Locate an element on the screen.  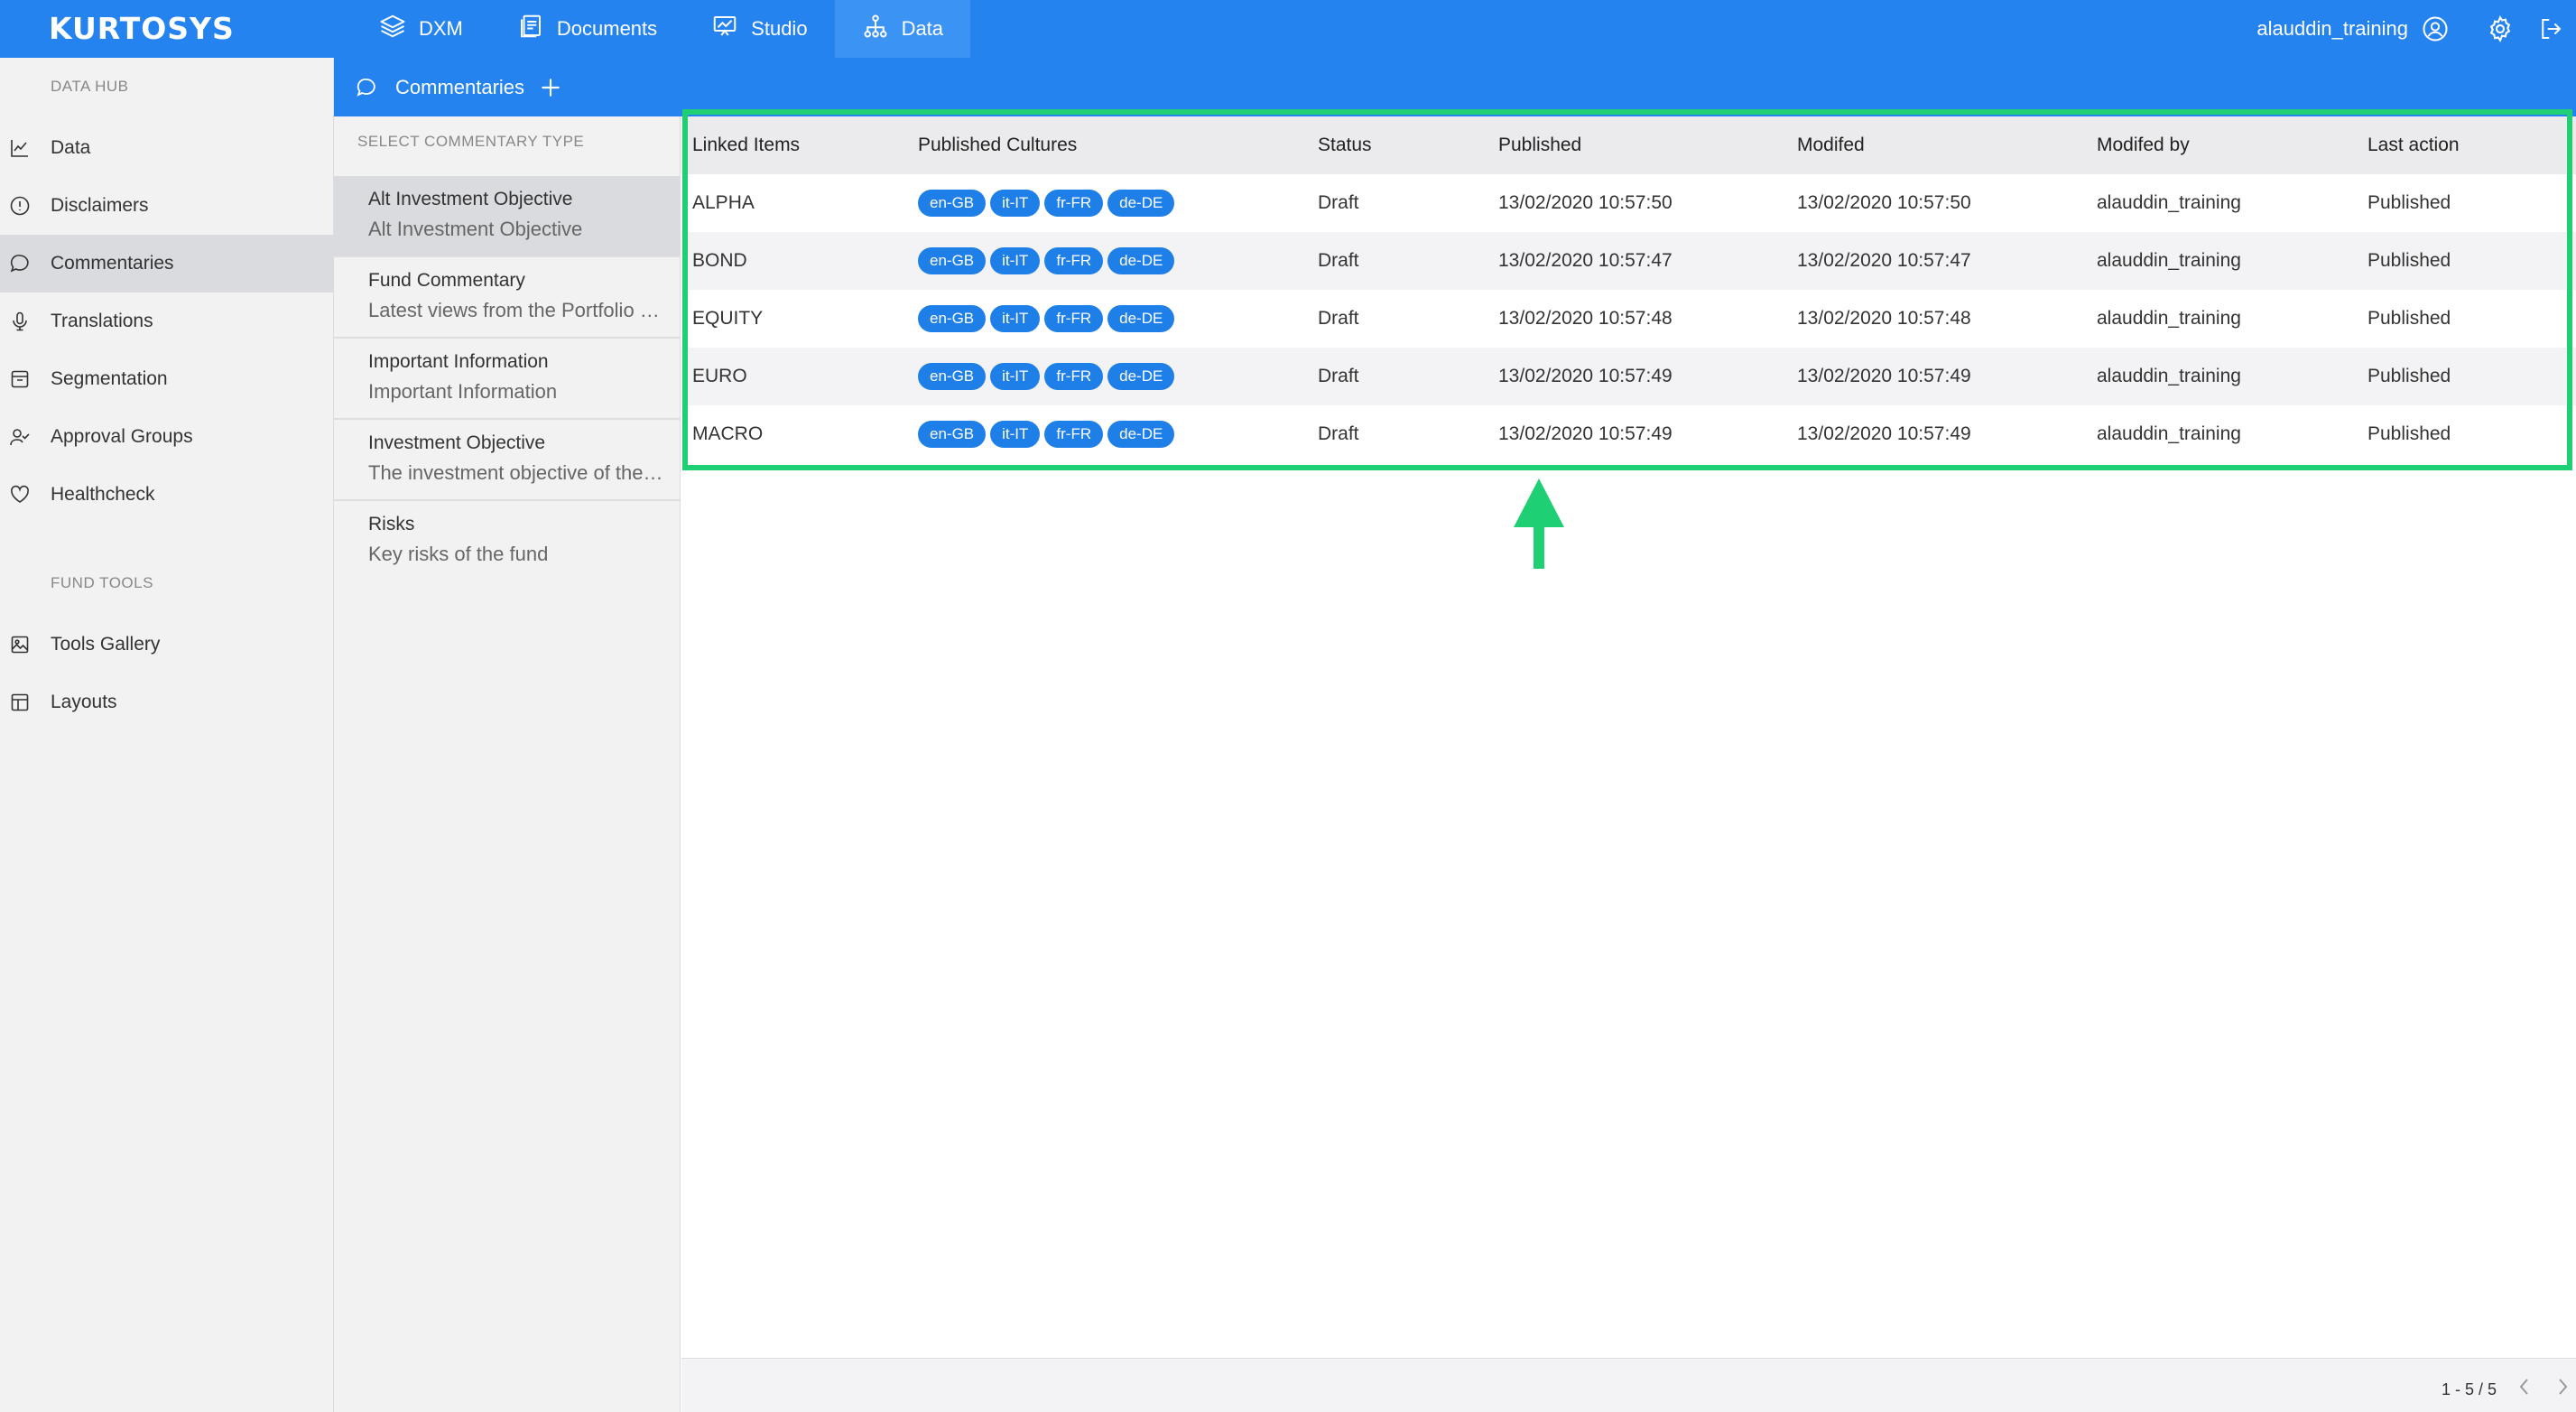
sidebar-item-segmentation: Segmentation is located at coordinates (167, 379).